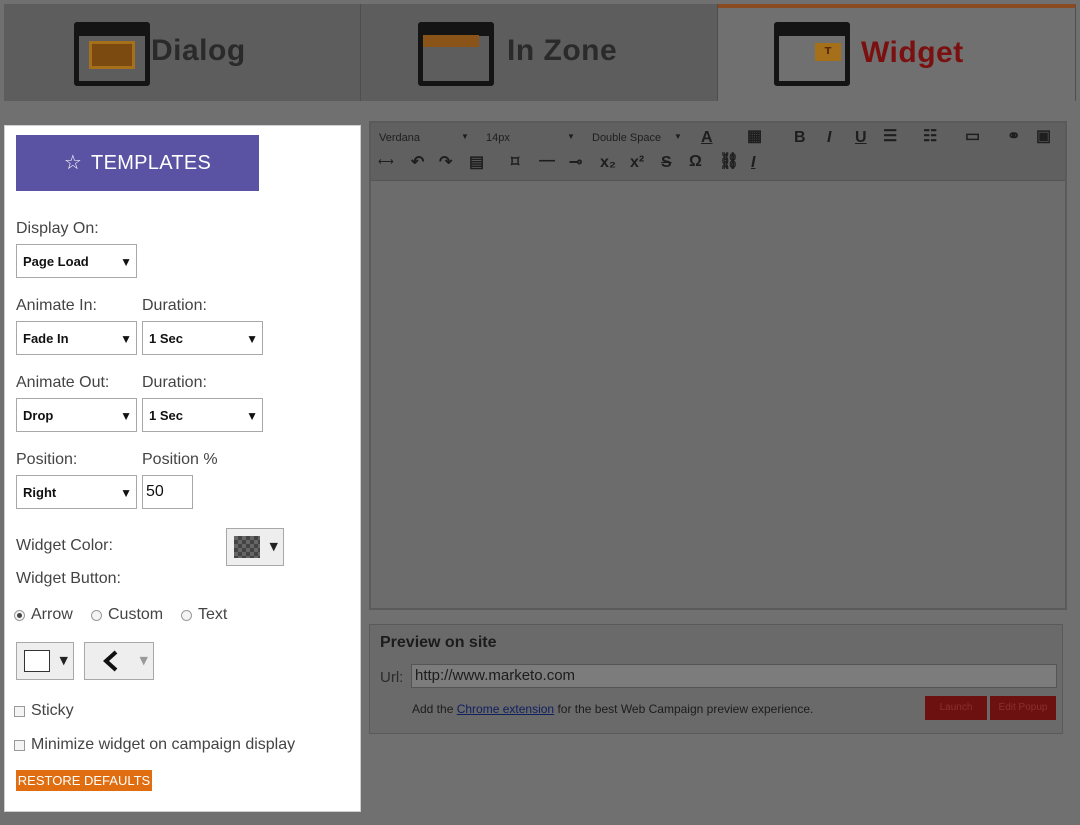 The height and width of the screenshot is (825, 1080). I want to click on restore-defaults-button: RESTORE DEFAULTS, so click(84, 780).